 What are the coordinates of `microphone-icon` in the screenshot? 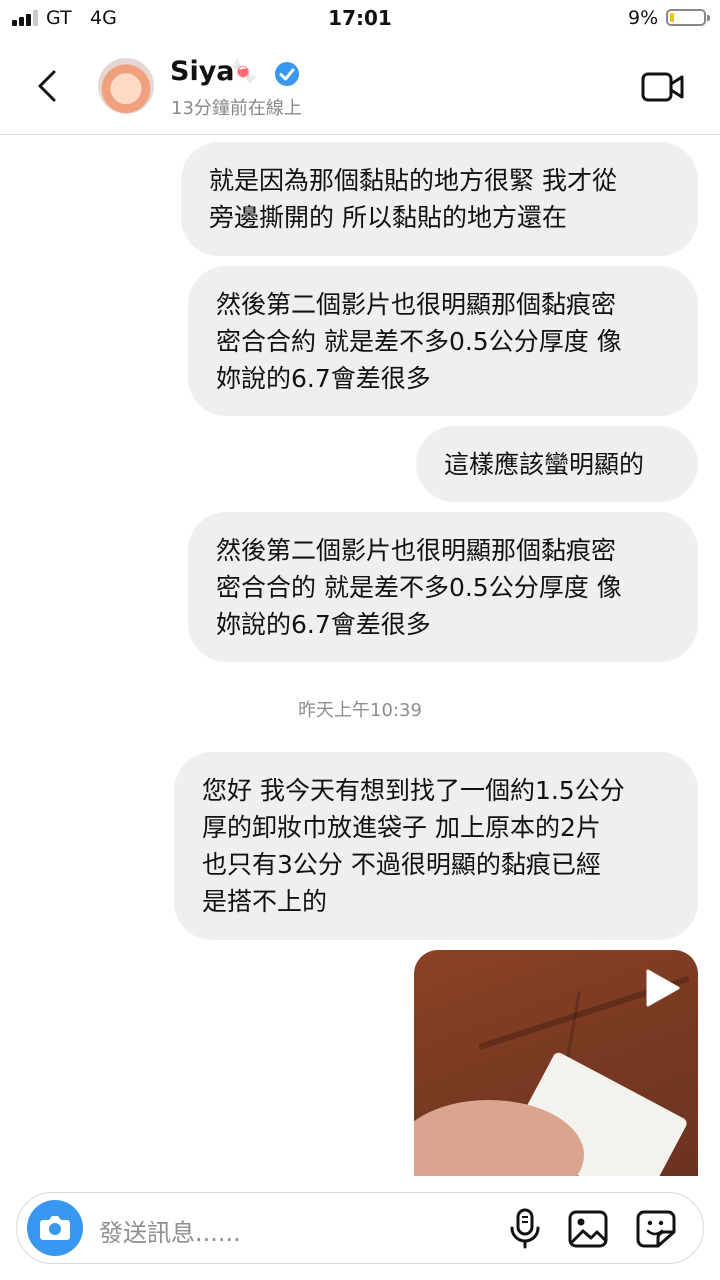 It's located at (525, 1228).